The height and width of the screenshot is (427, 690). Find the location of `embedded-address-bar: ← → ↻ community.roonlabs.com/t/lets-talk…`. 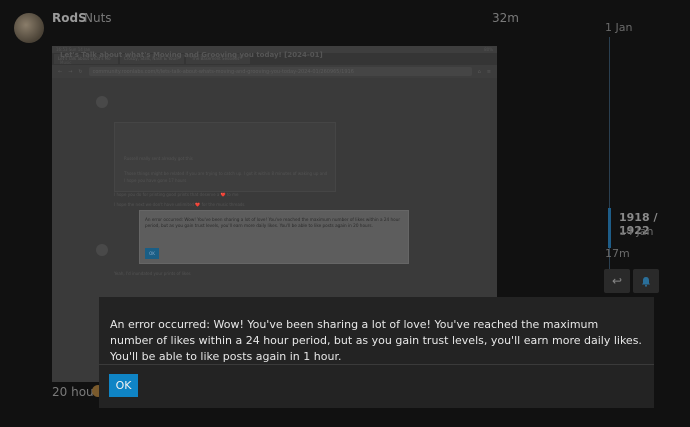

embedded-address-bar: ← → ↻ community.roonlabs.com/t/lets-talk… is located at coordinates (274, 71).